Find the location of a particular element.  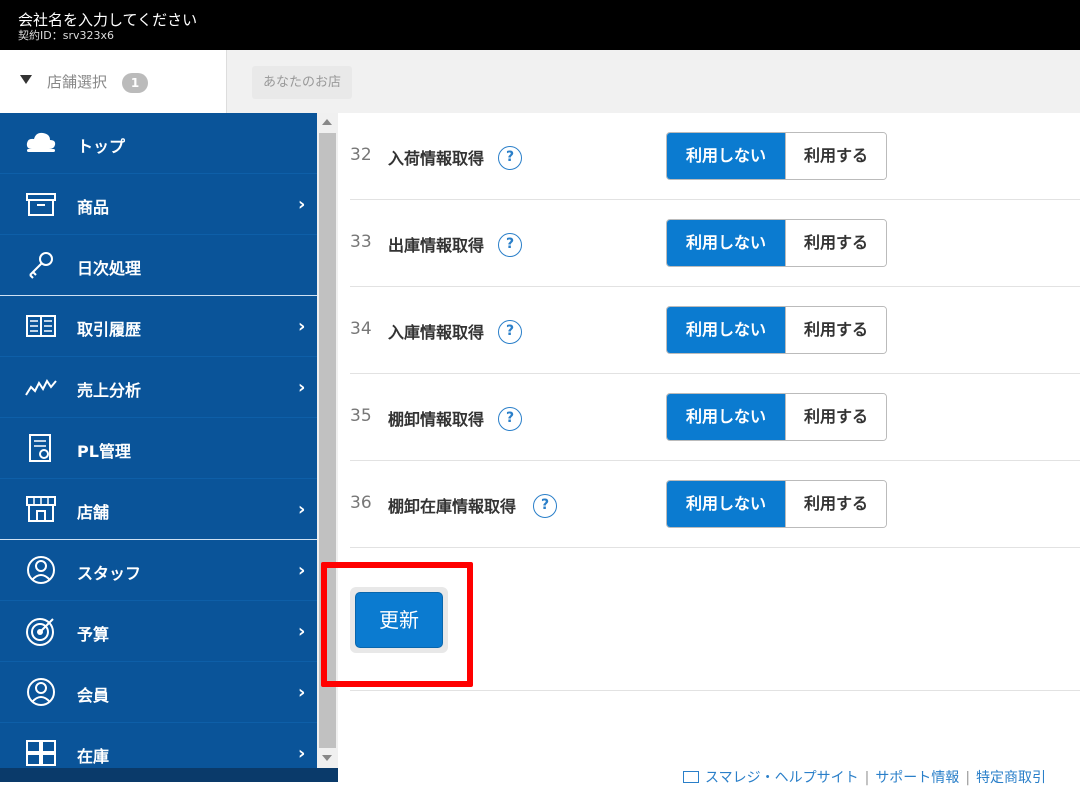

setting-number: 35 is located at coordinates (361, 416).